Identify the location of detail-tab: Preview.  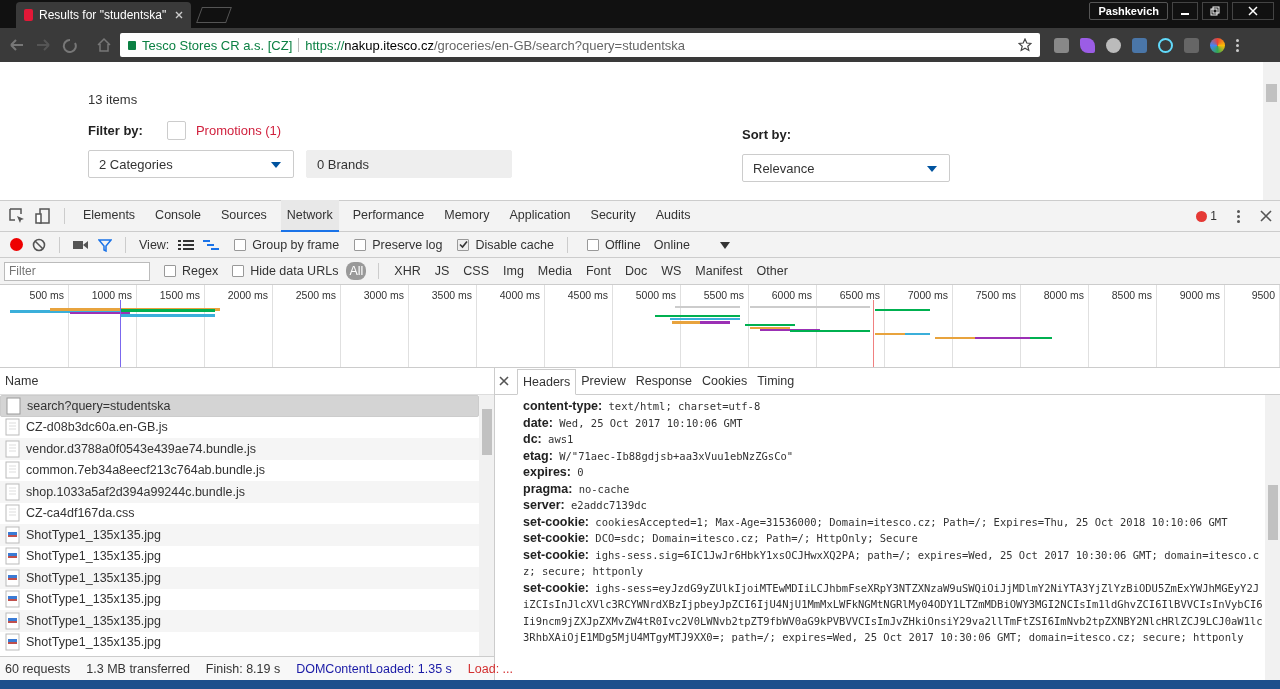
(603, 381).